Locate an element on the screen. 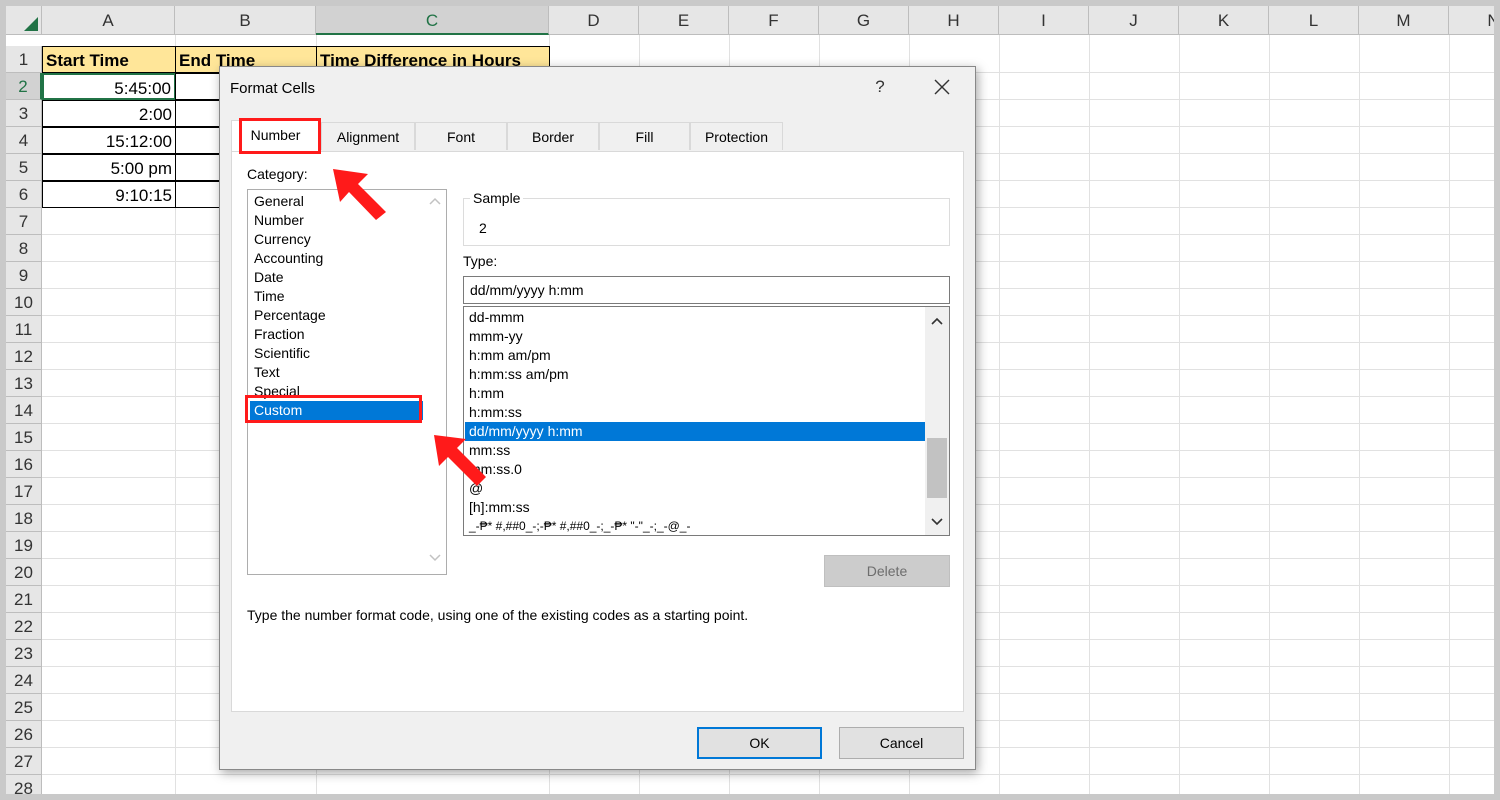  column-header-d: D is located at coordinates (594, 20).